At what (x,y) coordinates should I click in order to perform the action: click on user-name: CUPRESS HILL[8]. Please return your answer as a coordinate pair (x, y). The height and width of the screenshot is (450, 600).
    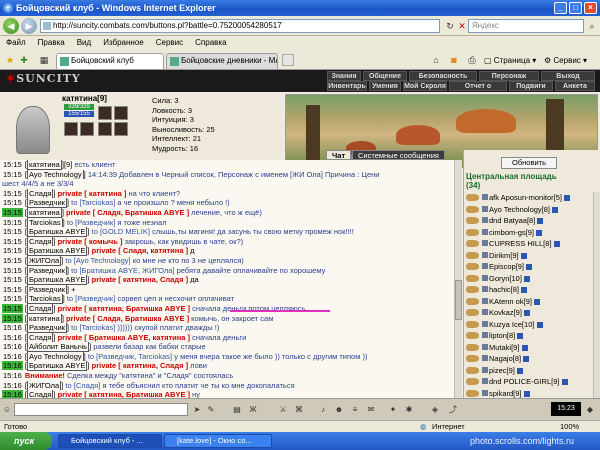
    Looking at the image, I should click on (520, 243).